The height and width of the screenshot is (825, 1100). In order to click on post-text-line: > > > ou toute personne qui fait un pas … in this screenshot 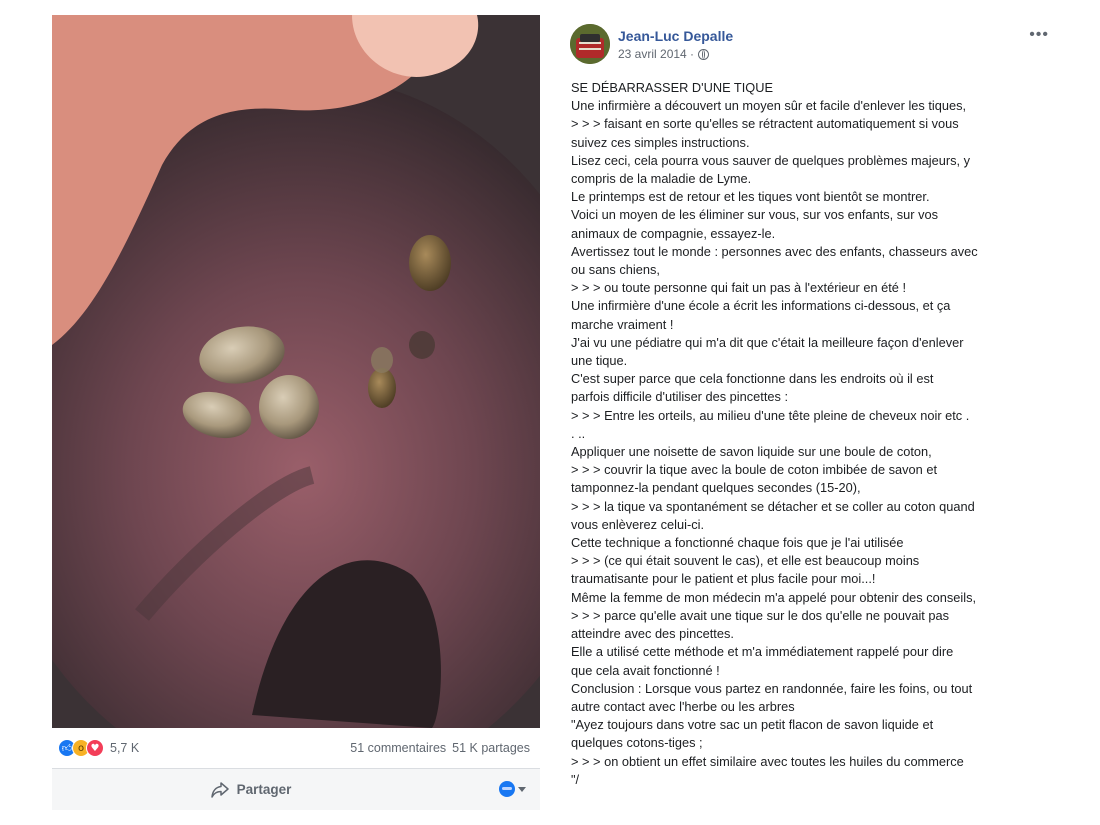, I will do `click(739, 288)`.